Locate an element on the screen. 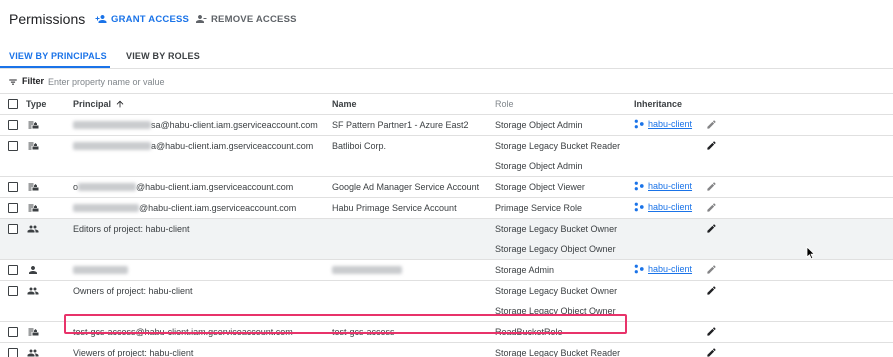 This screenshot has height=357, width=893. principal-cell: Viewers of project: habu-client is located at coordinates (133, 352).